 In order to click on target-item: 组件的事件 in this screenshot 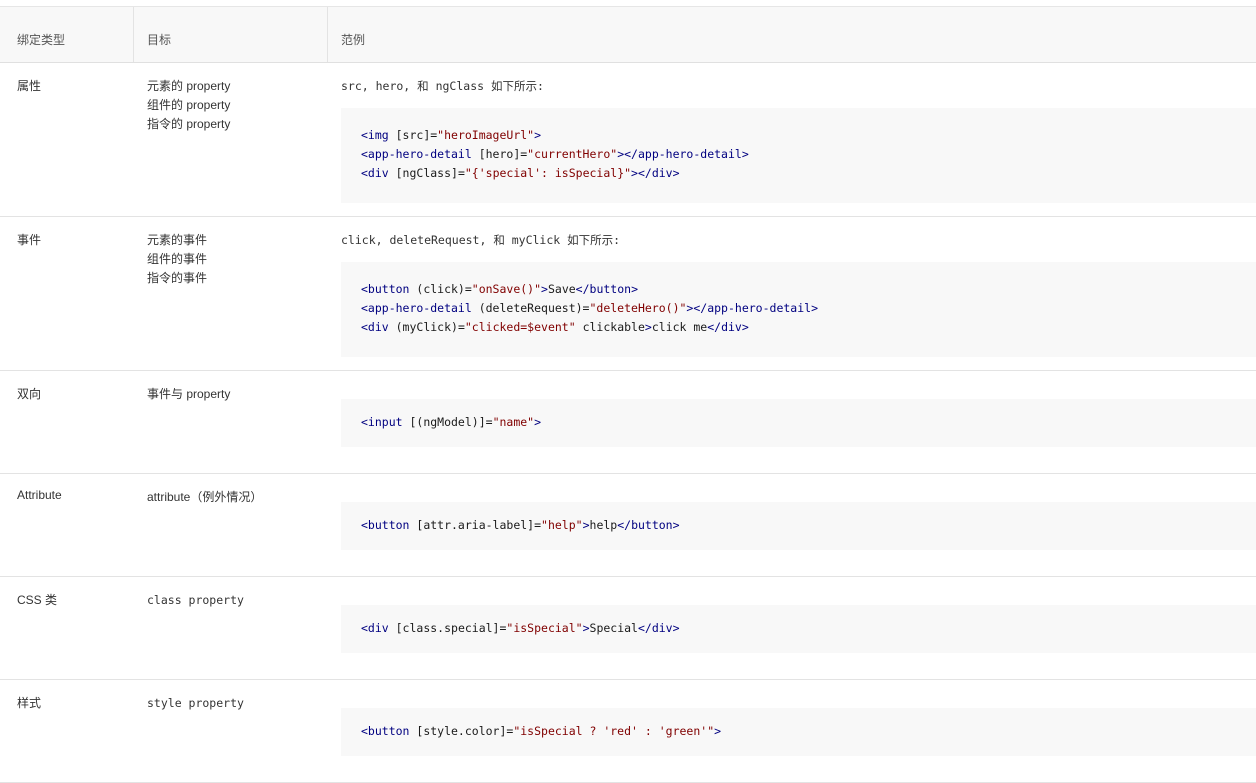, I will do `click(177, 259)`.